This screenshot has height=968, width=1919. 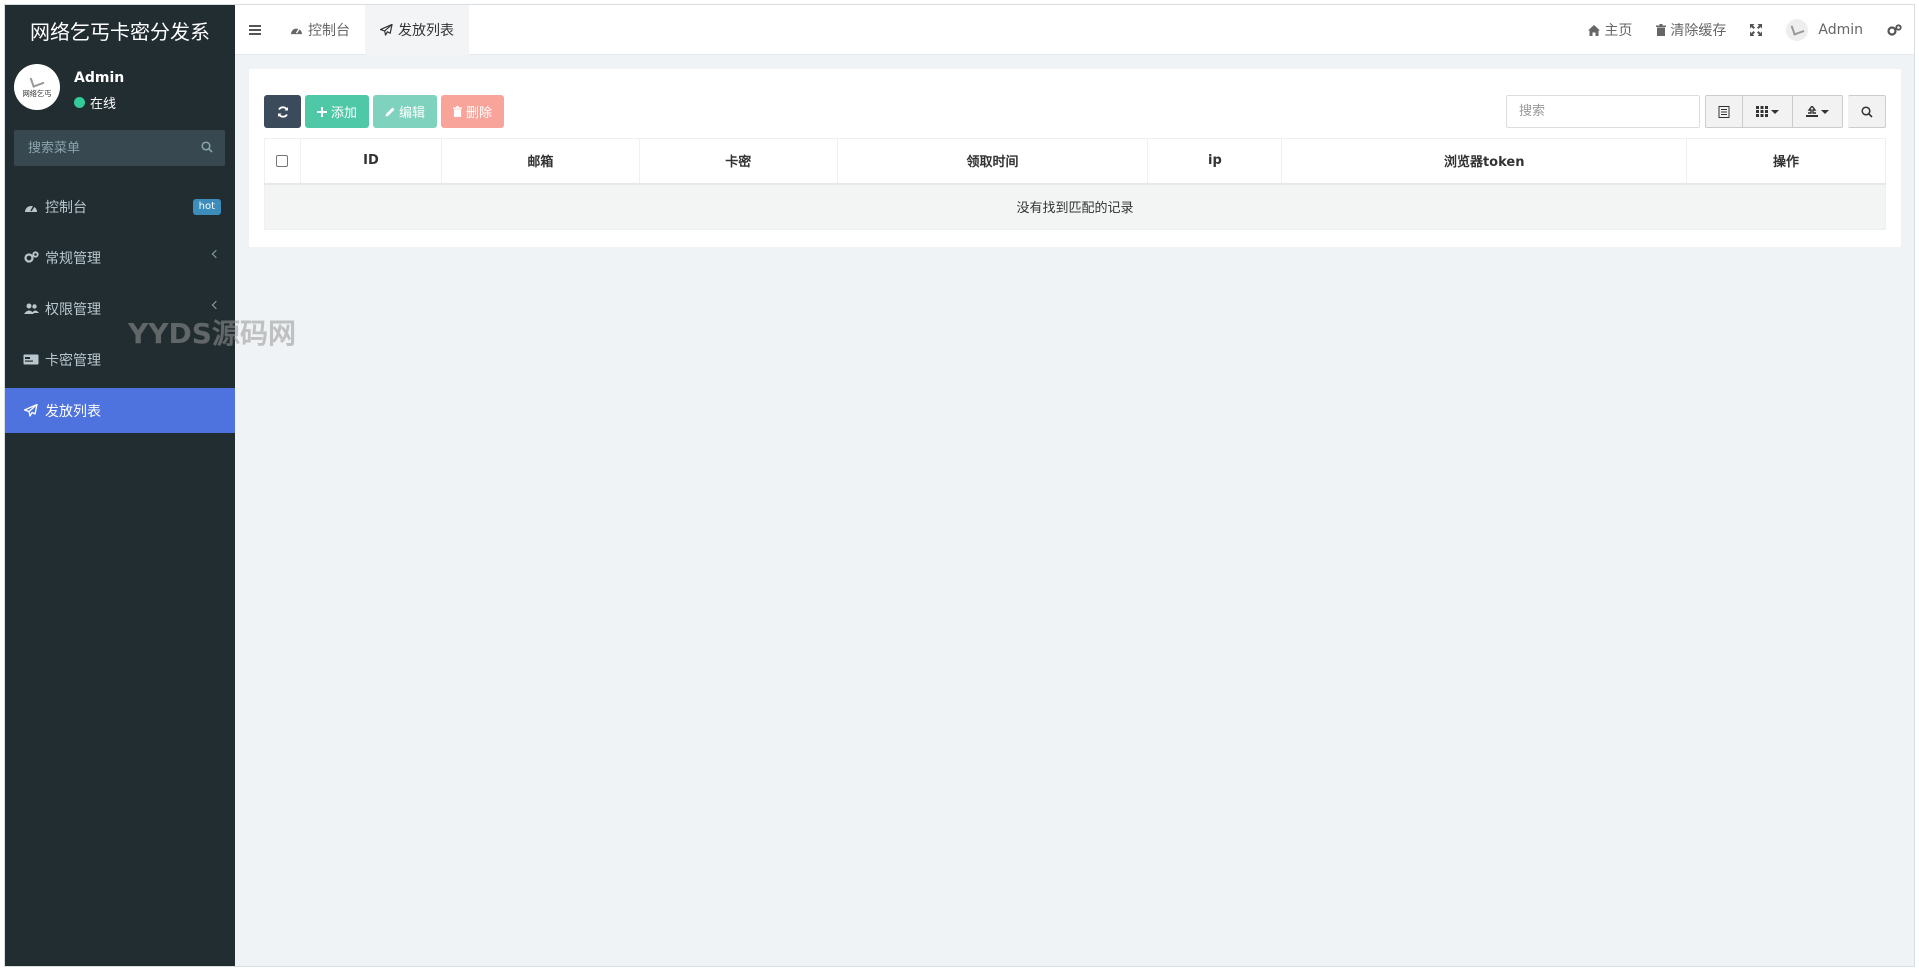 I want to click on sidebar-search-input, so click(x=99, y=148).